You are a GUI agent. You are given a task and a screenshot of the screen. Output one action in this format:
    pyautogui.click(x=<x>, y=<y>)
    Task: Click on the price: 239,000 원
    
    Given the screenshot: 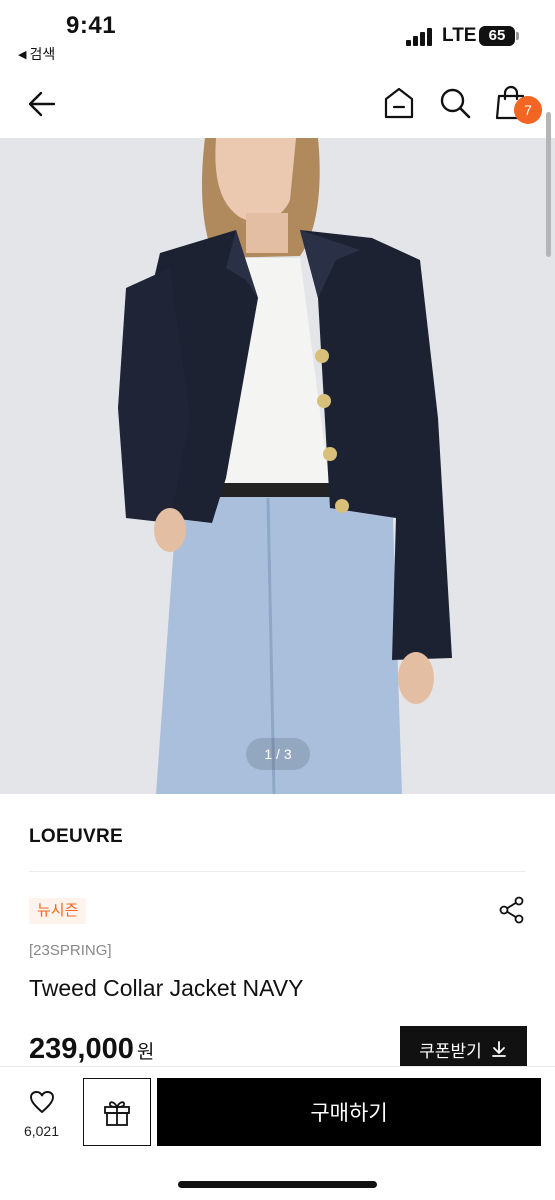 What is the action you would take?
    pyautogui.click(x=91, y=1049)
    